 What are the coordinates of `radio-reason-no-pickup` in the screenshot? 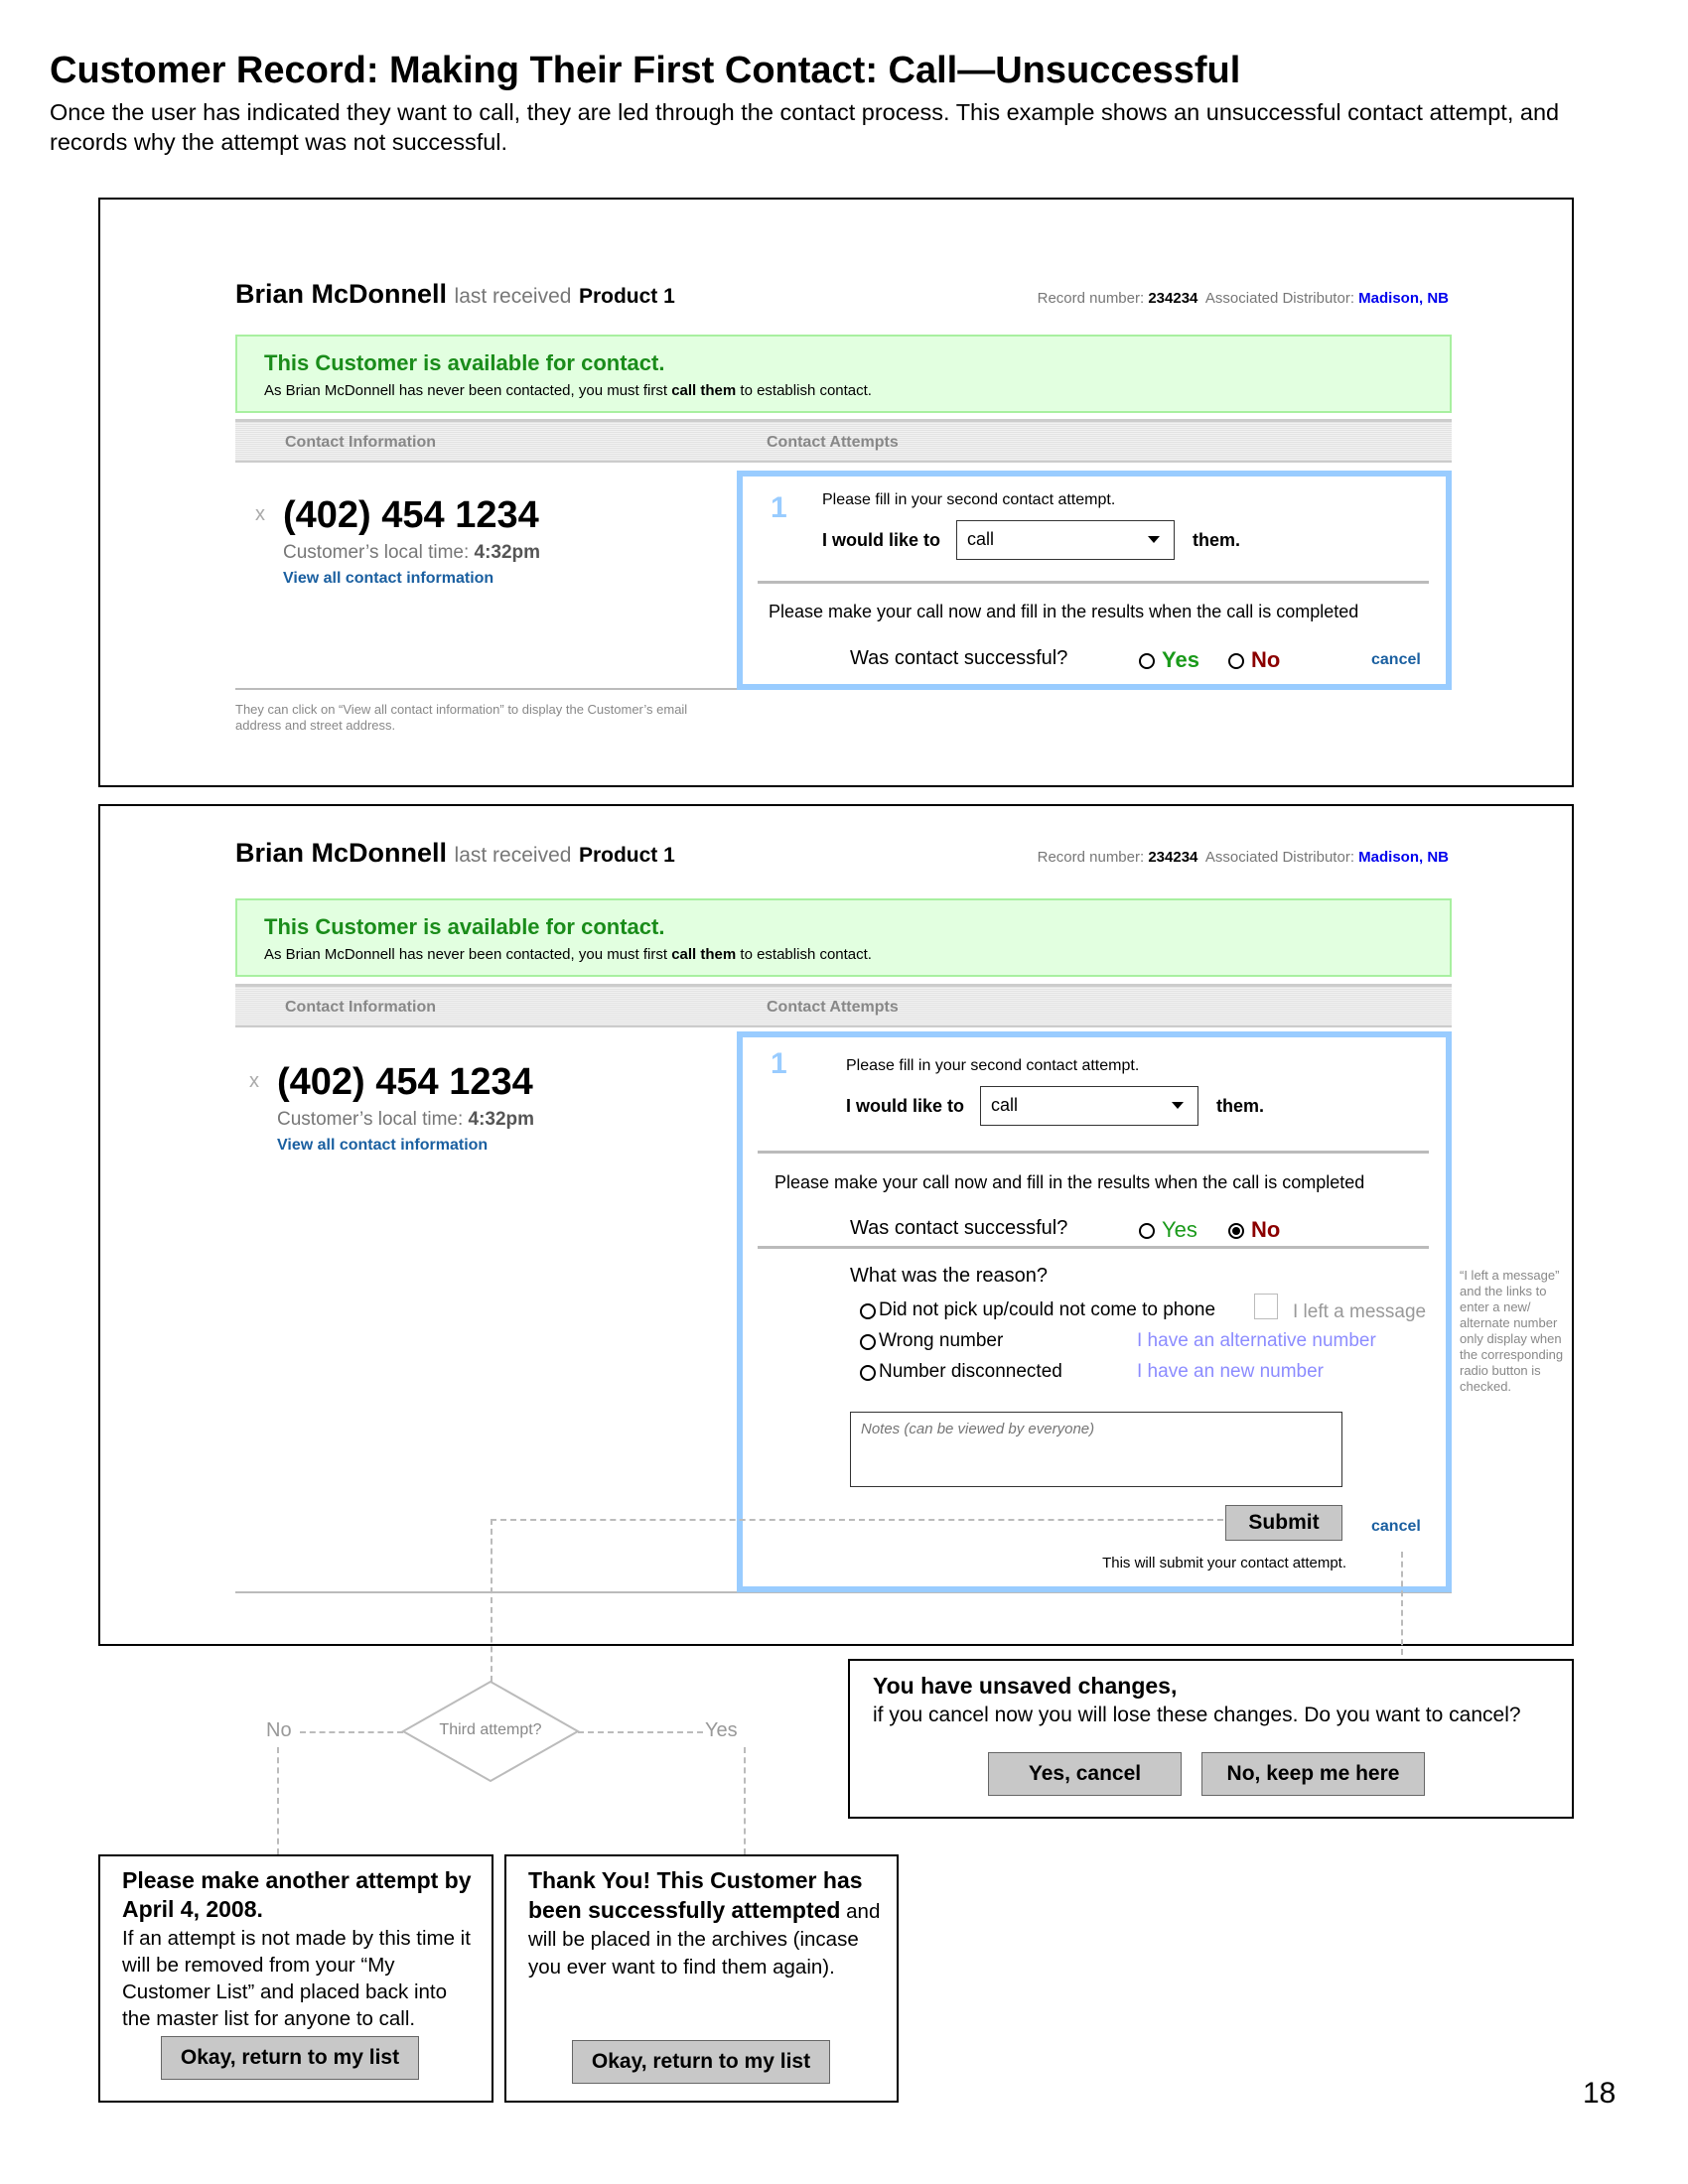 It's located at (868, 1311).